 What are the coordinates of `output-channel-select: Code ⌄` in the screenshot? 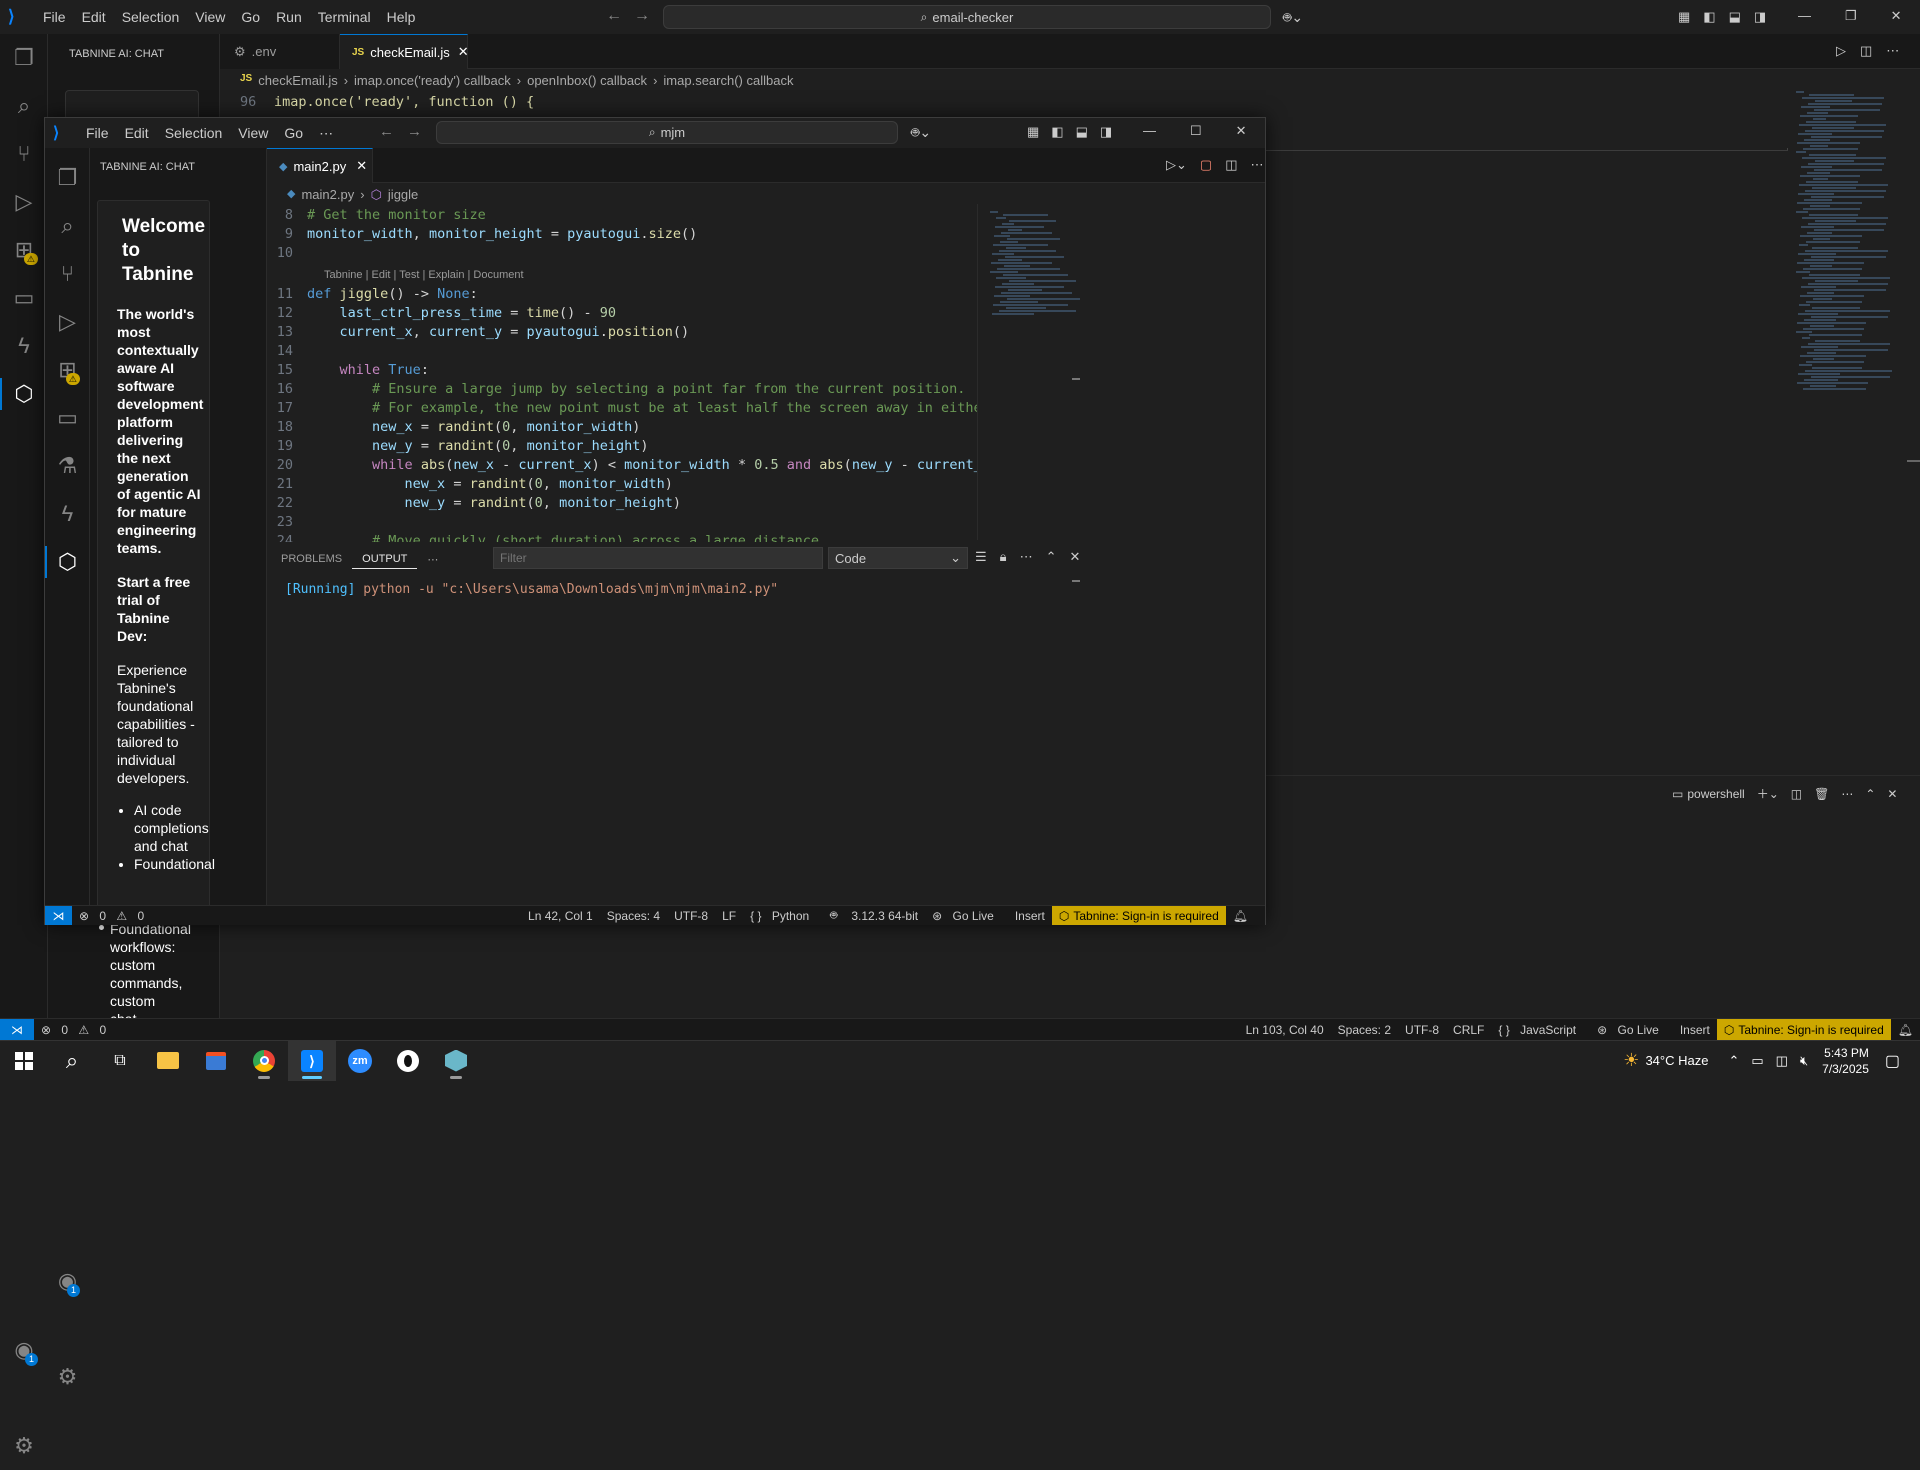 It's located at (898, 558).